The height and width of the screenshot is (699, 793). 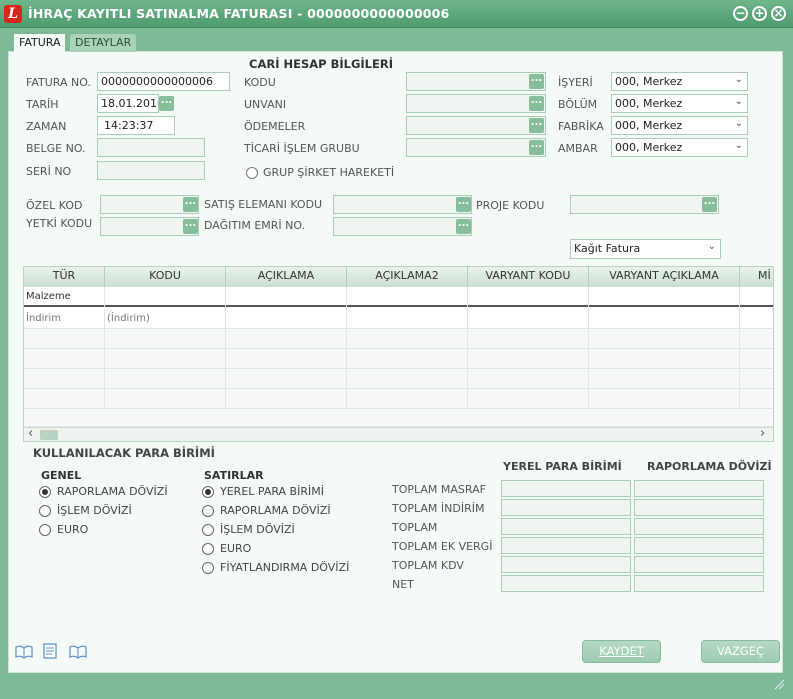 I want to click on column-header: VARYANT AÇIKLAMA, so click(x=664, y=277).